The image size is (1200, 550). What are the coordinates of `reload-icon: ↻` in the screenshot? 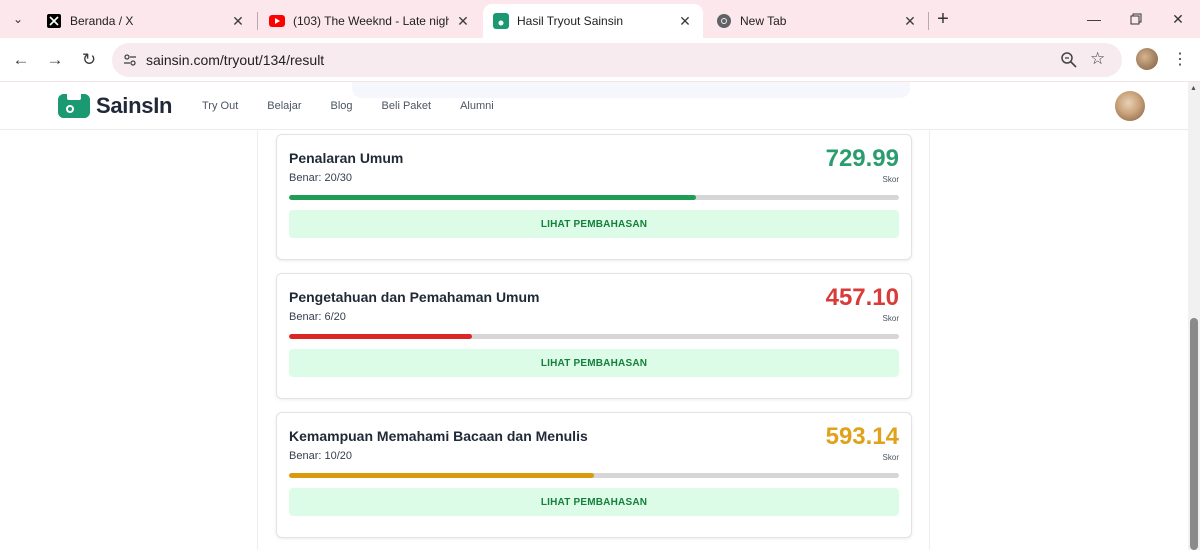 It's located at (89, 59).